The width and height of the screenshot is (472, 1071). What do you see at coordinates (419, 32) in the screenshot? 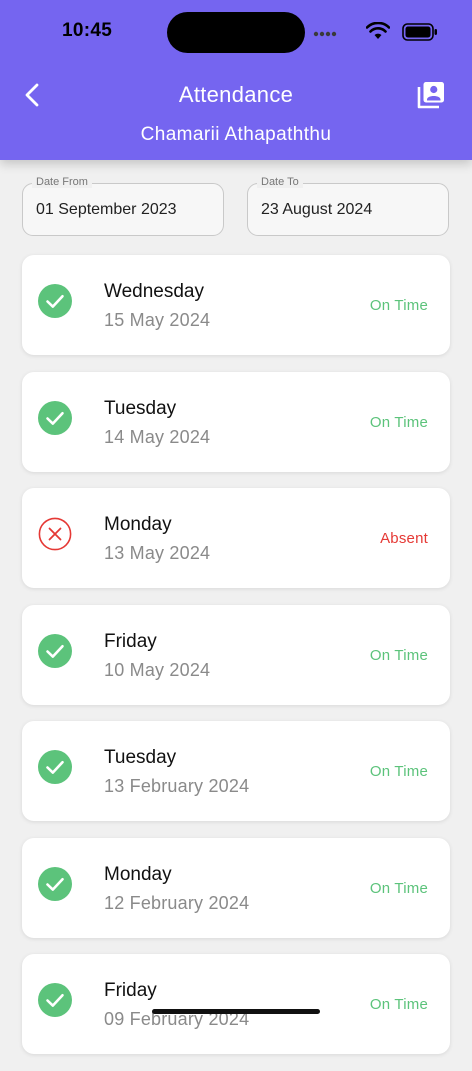
I see `battery-icon` at bounding box center [419, 32].